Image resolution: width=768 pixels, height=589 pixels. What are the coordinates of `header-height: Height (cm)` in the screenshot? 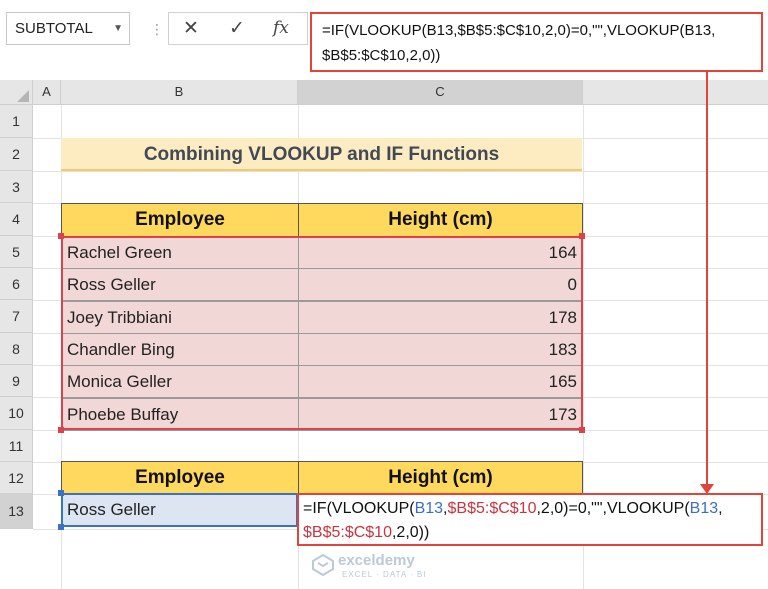 It's located at (440, 220).